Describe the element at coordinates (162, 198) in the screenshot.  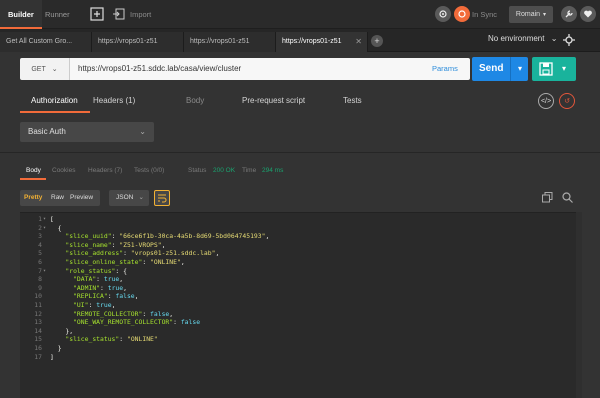
I see `wrap-lines-button` at that location.